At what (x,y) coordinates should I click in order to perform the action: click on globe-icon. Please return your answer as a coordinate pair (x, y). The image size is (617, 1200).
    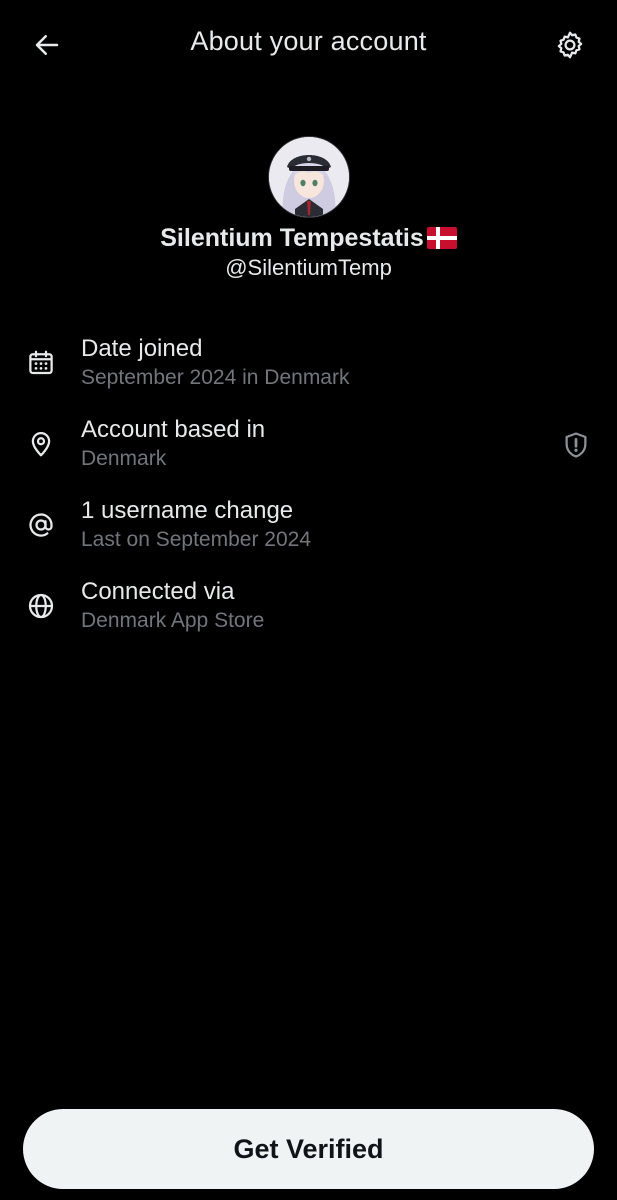
    Looking at the image, I should click on (41, 606).